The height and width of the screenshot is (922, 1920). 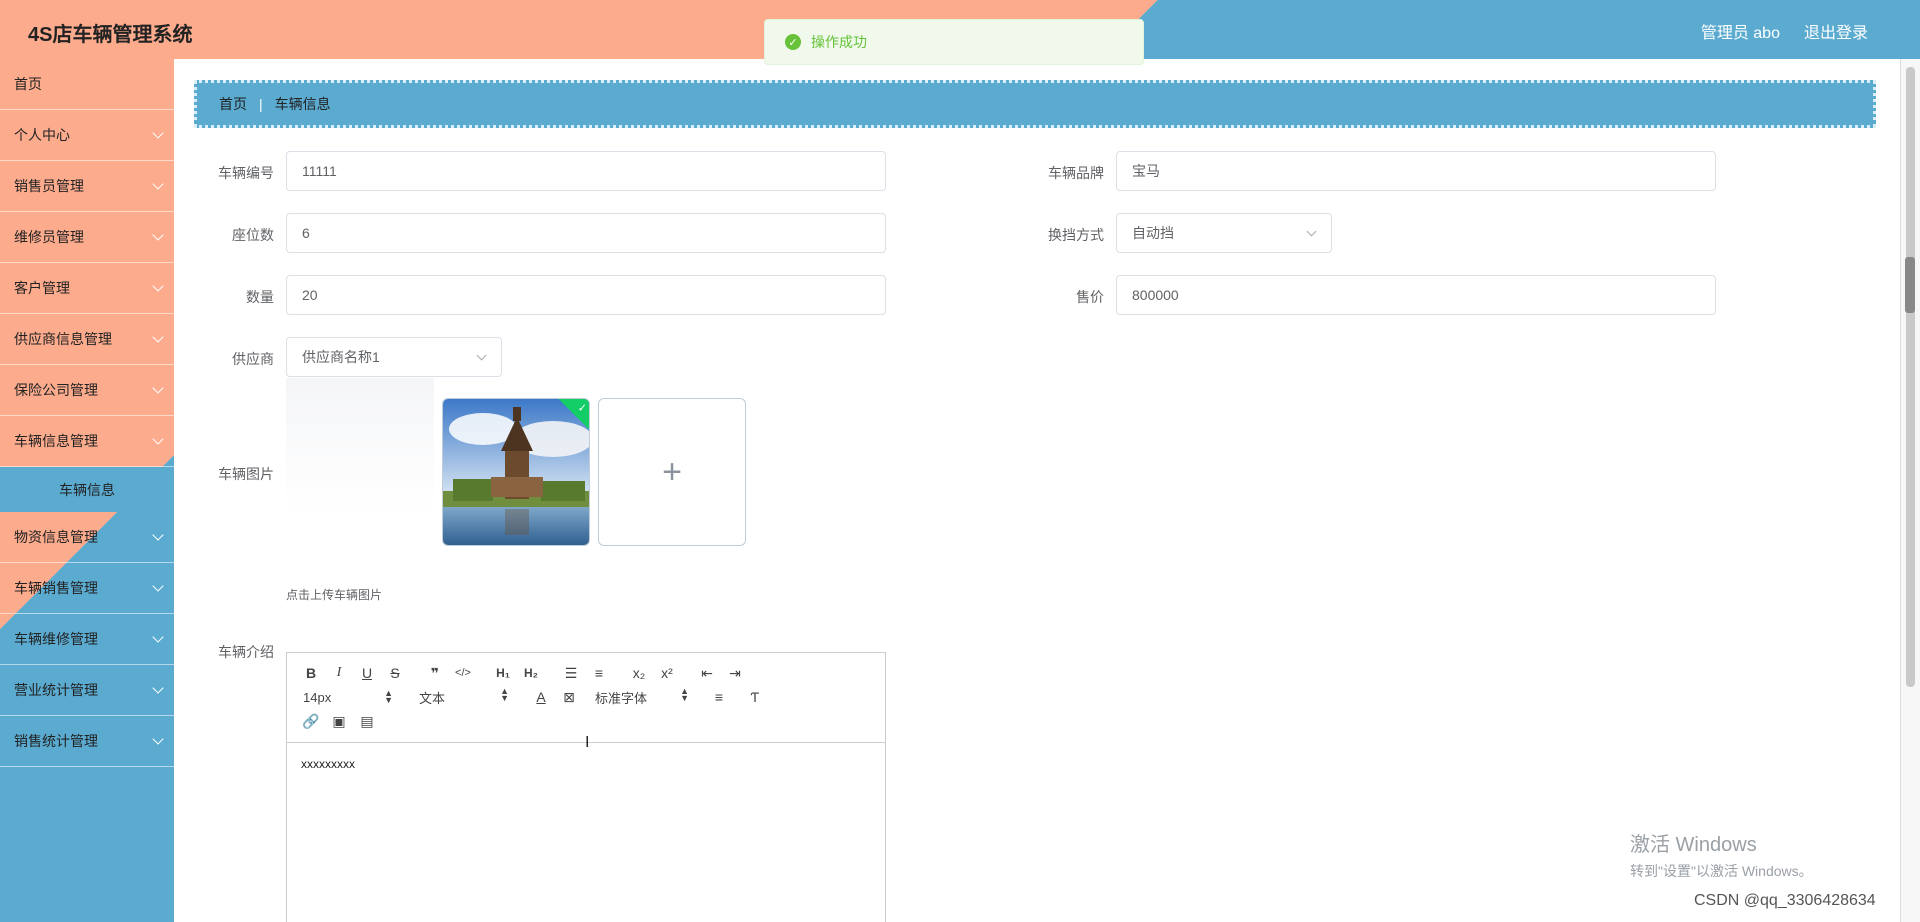 What do you see at coordinates (311, 673) in the screenshot?
I see `bold-button: B` at bounding box center [311, 673].